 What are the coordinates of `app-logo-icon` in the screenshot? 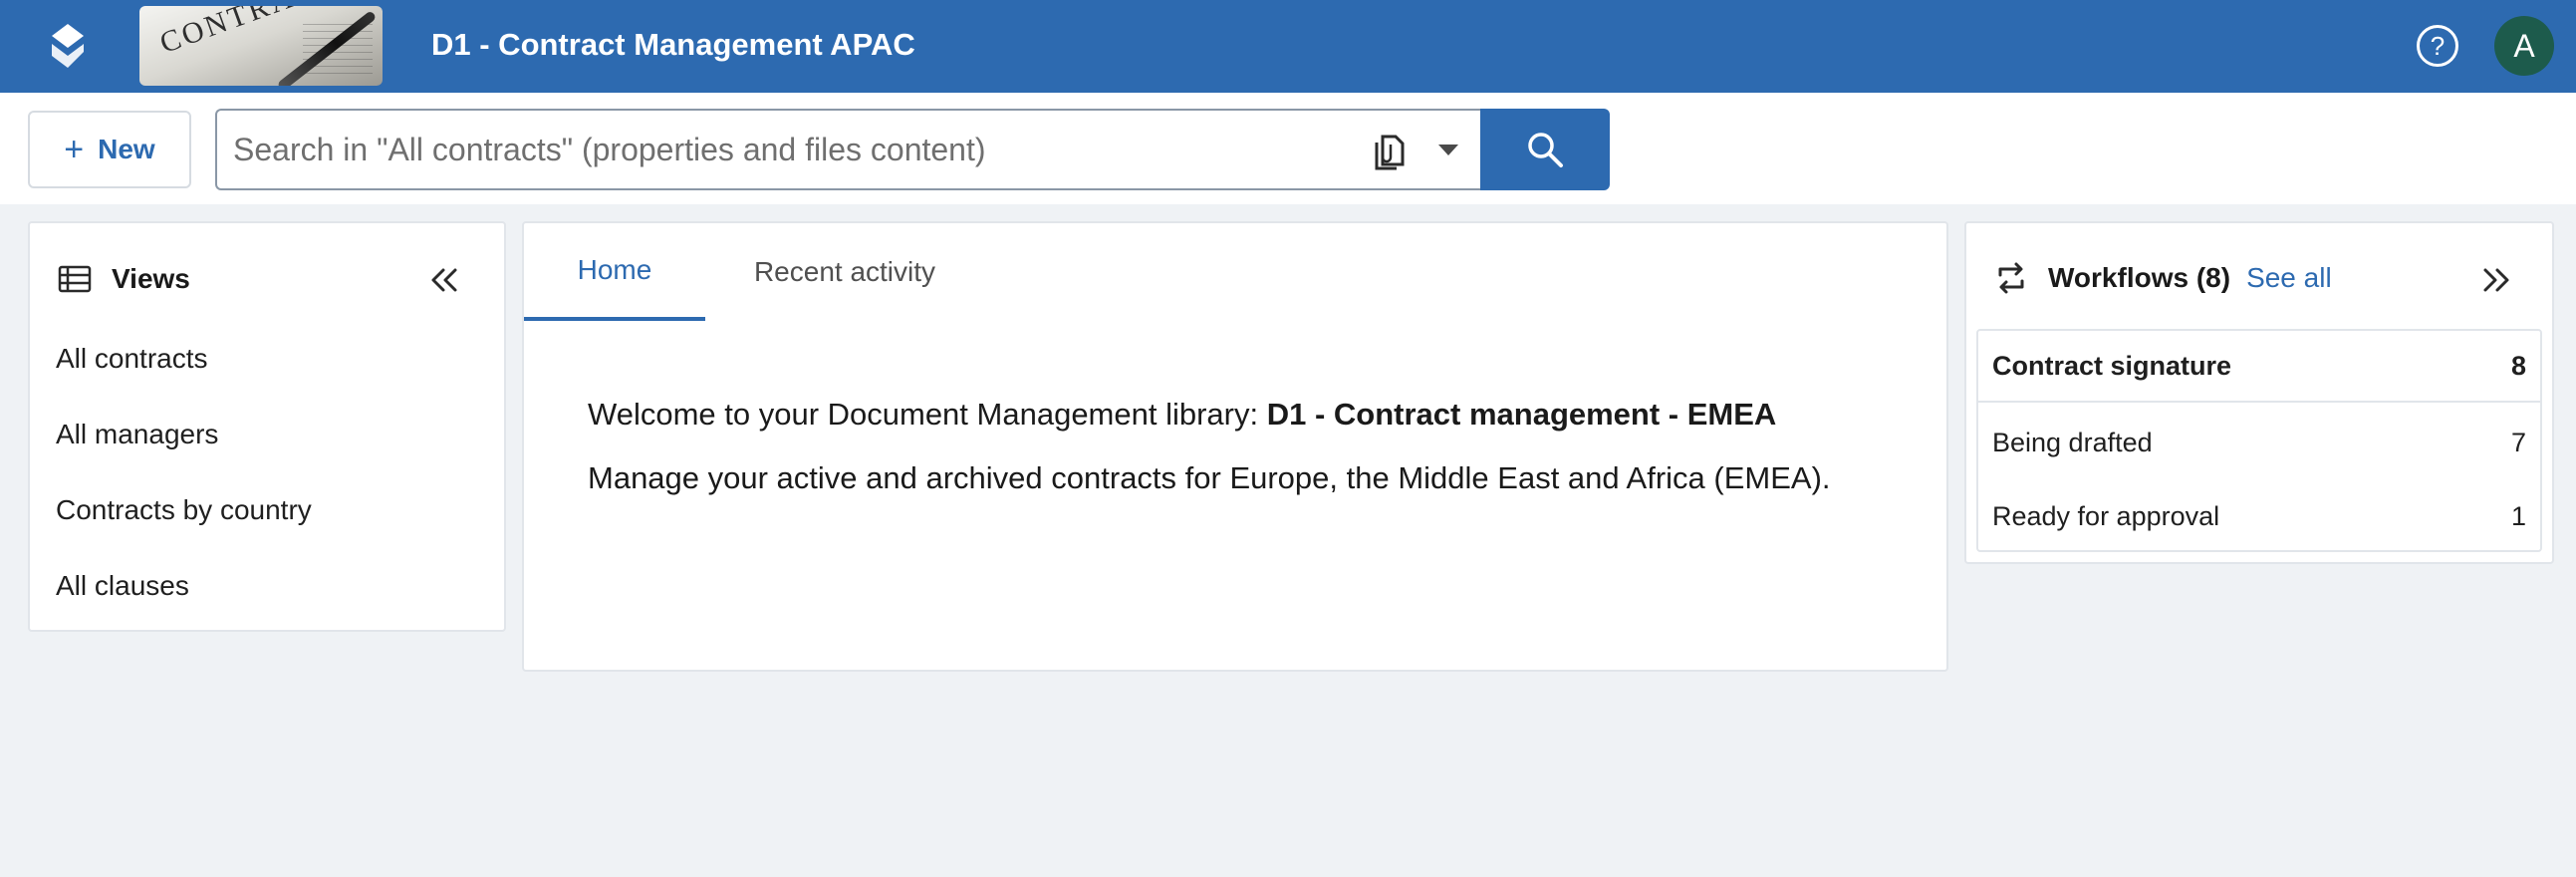 It's located at (68, 46).